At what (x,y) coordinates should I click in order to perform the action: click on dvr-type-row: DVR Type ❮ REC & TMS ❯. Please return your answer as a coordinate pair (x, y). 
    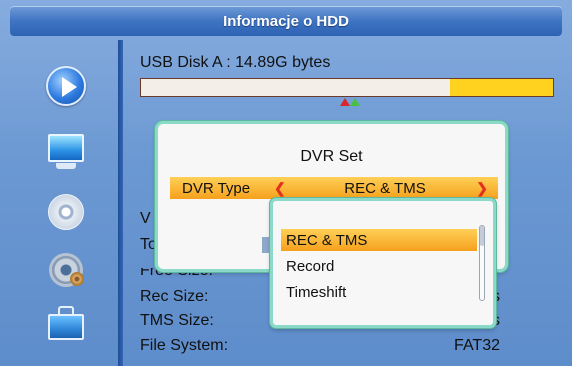
    Looking at the image, I should click on (334, 188).